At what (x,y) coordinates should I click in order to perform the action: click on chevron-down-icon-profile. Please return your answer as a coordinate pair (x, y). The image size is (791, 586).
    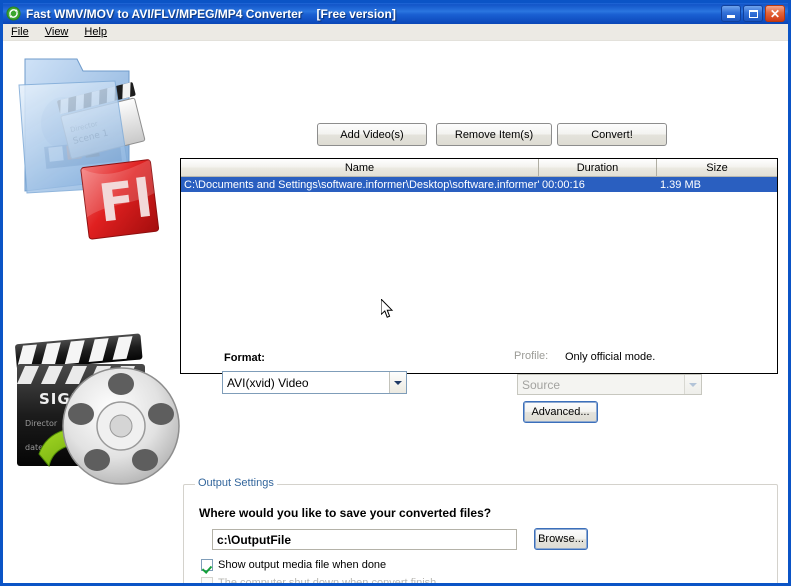
    Looking at the image, I should click on (692, 384).